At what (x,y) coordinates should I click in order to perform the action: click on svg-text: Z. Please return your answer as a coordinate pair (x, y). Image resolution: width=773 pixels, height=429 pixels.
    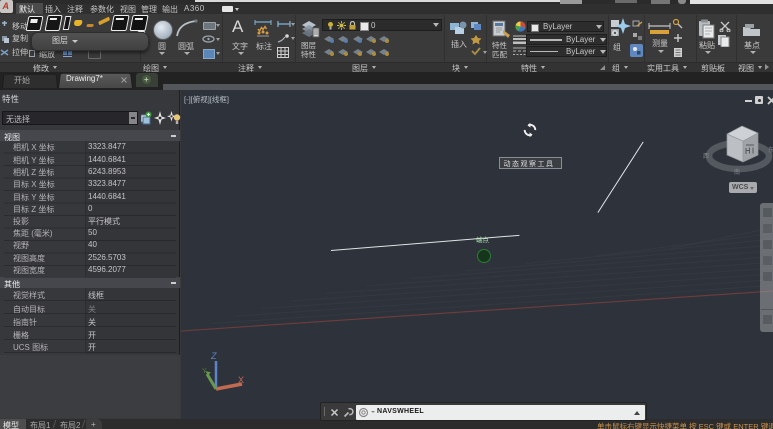
    Looking at the image, I should click on (213, 356).